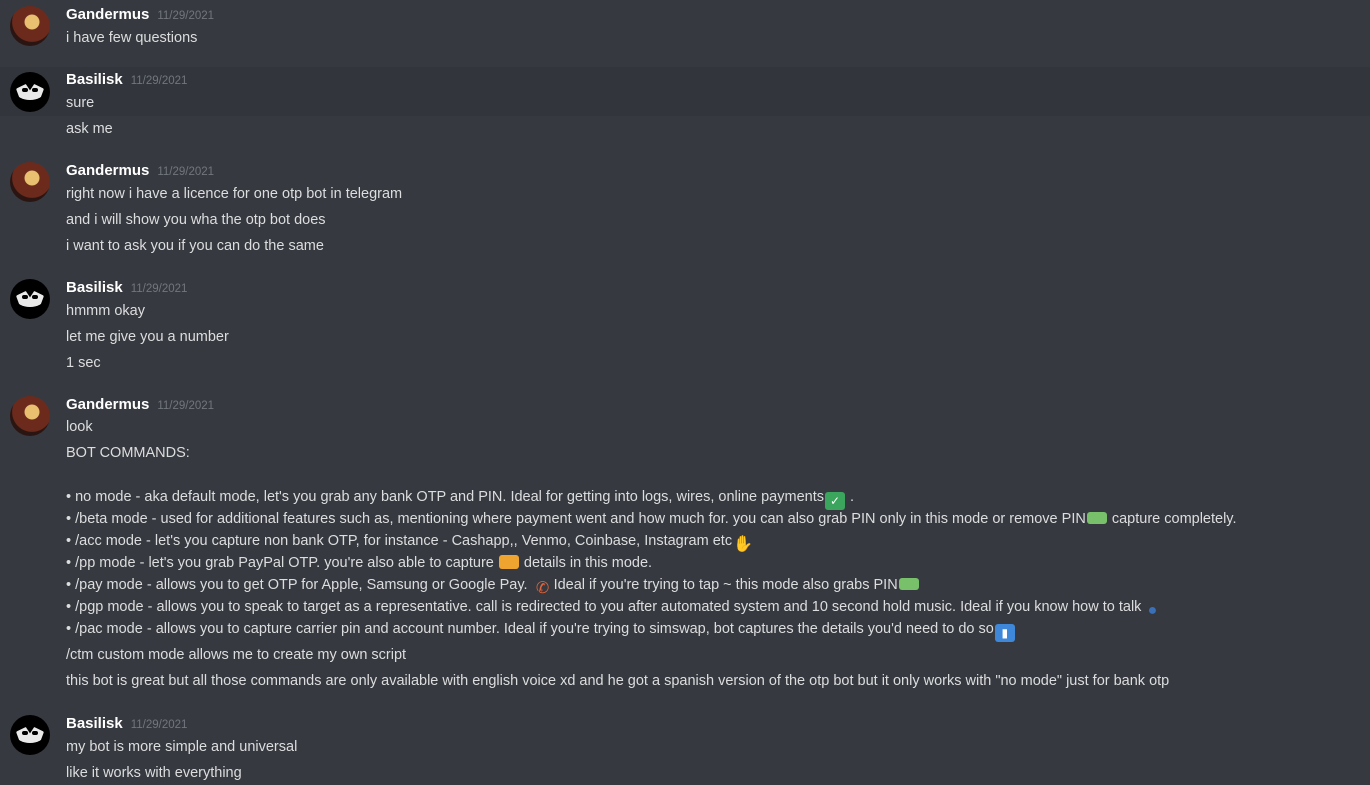 The width and height of the screenshot is (1370, 785). I want to click on message-group: Basilisk 11/29/2021 sure ask me, so click(685, 107).